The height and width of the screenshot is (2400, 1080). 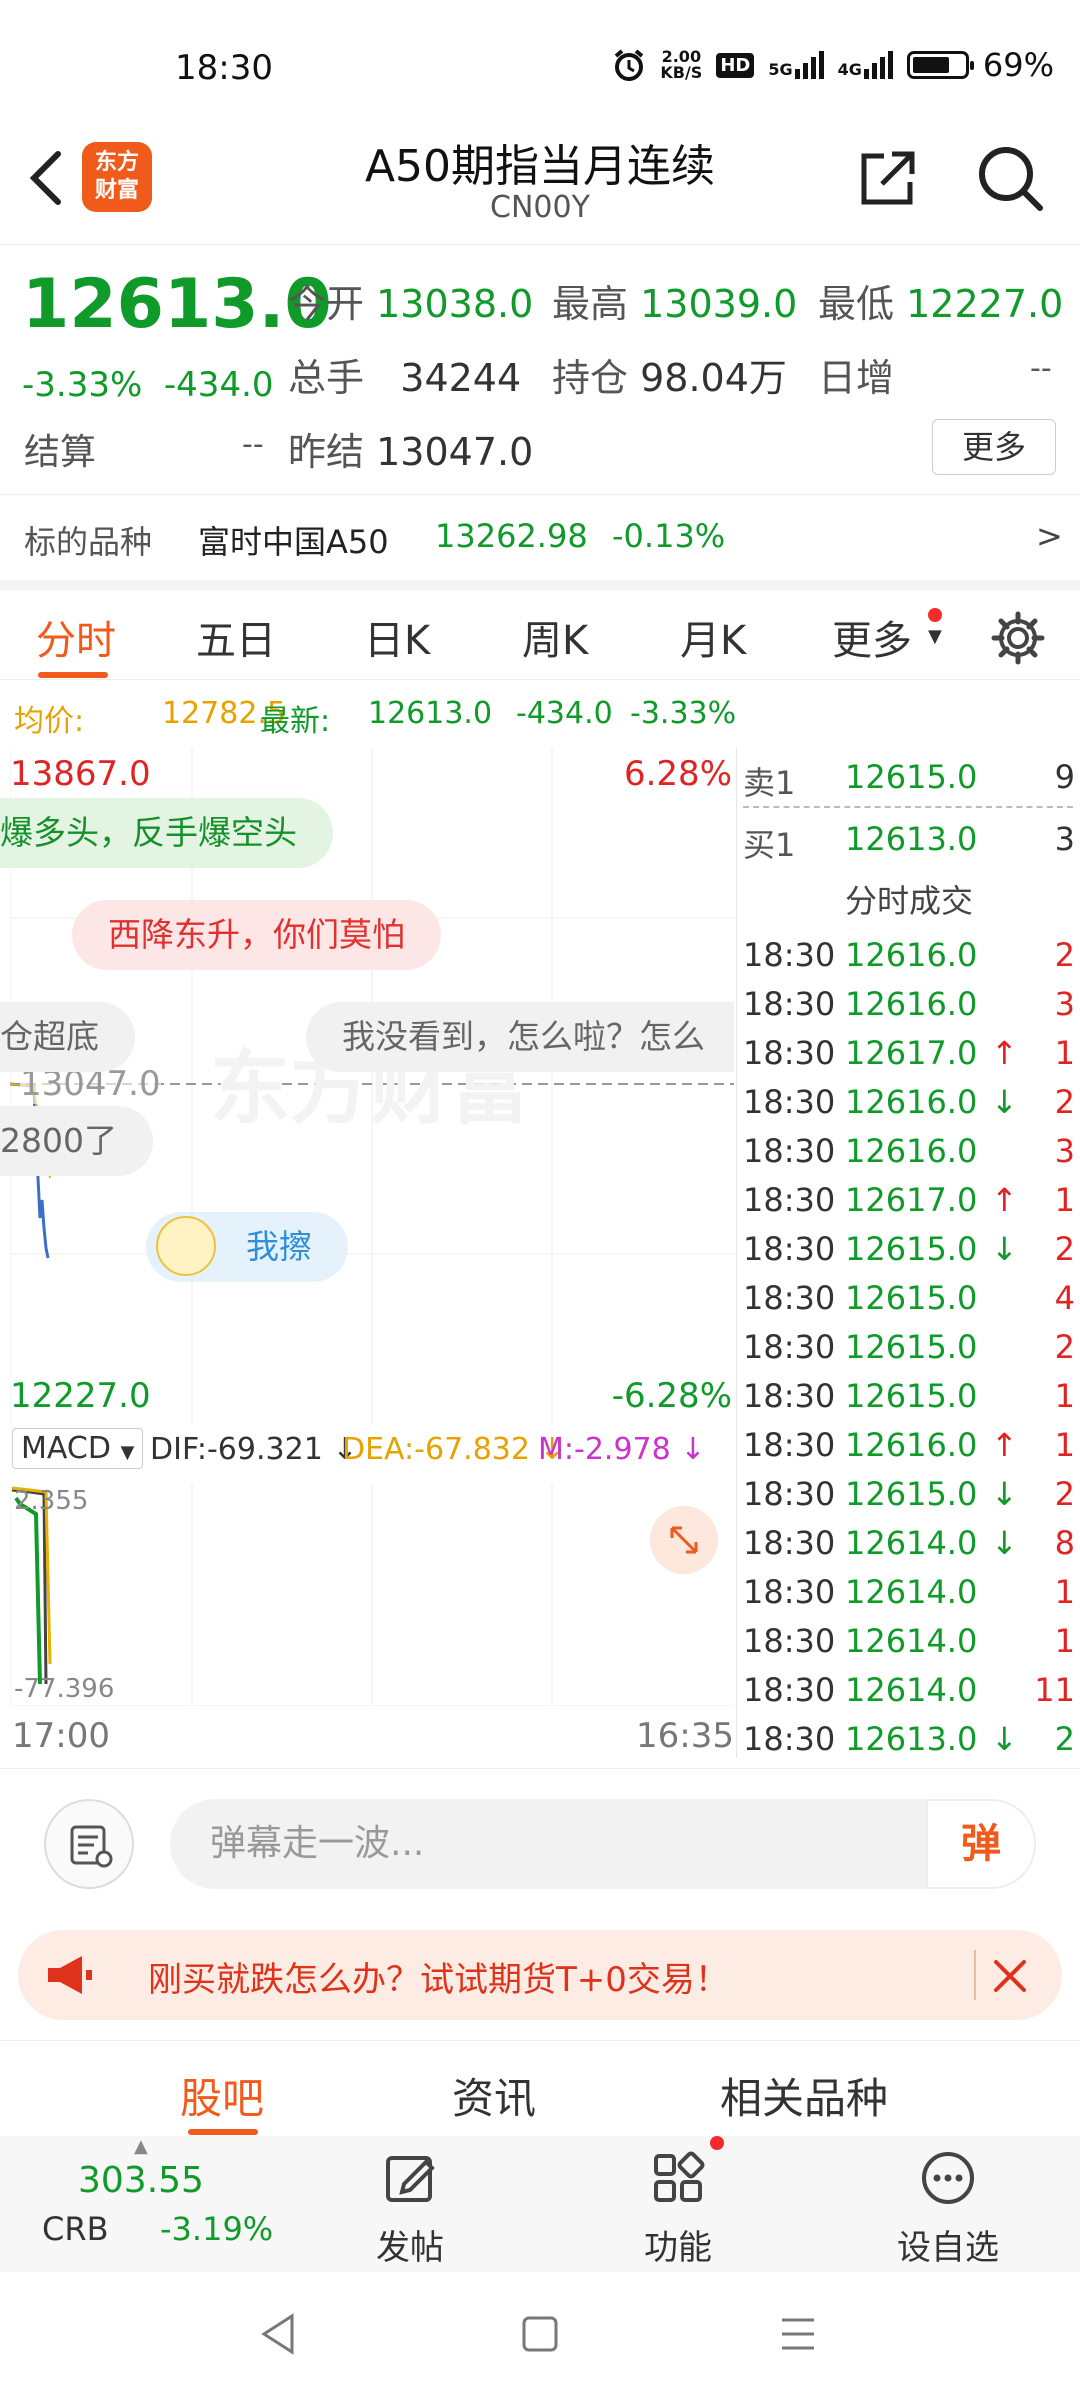 I want to click on trade-row: 18:30 12614.0 1, so click(x=909, y=1641).